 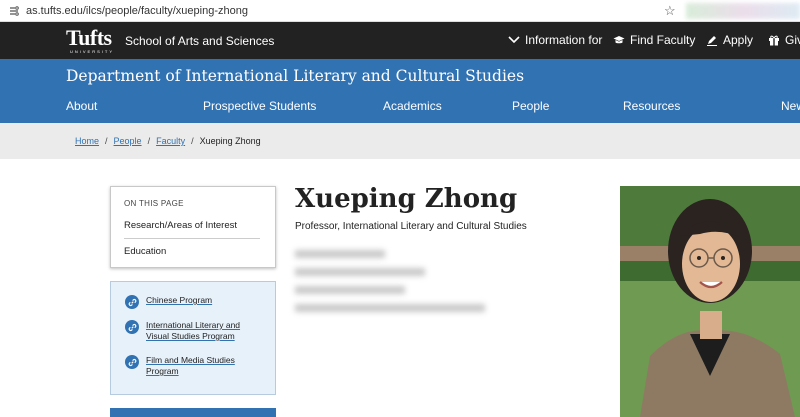 I want to click on on-this-page-heading: ON THIS PAGE, so click(x=154, y=203).